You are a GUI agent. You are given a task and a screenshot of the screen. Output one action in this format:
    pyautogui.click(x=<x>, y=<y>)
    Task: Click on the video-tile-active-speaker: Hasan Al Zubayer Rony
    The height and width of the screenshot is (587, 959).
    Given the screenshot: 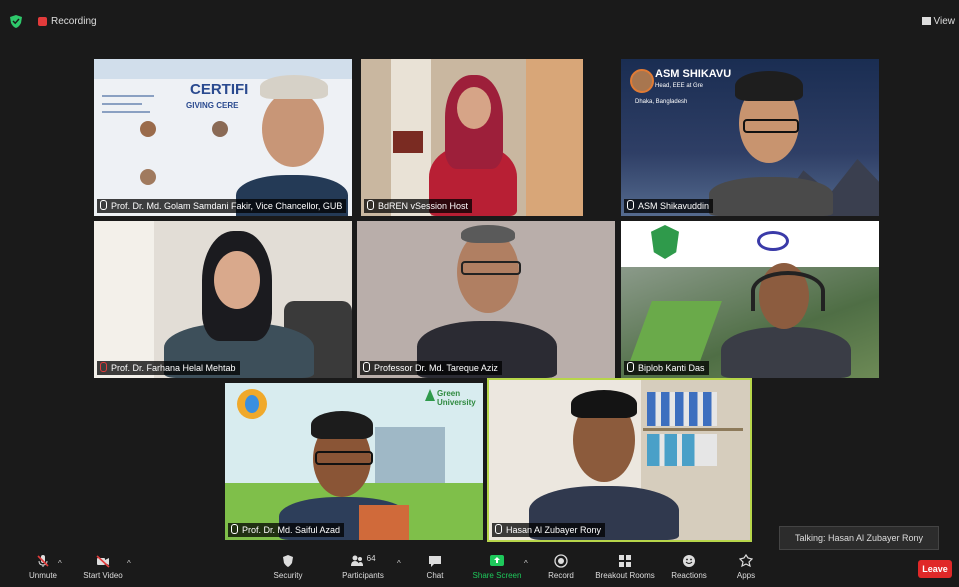 What is the action you would take?
    pyautogui.click(x=619, y=460)
    